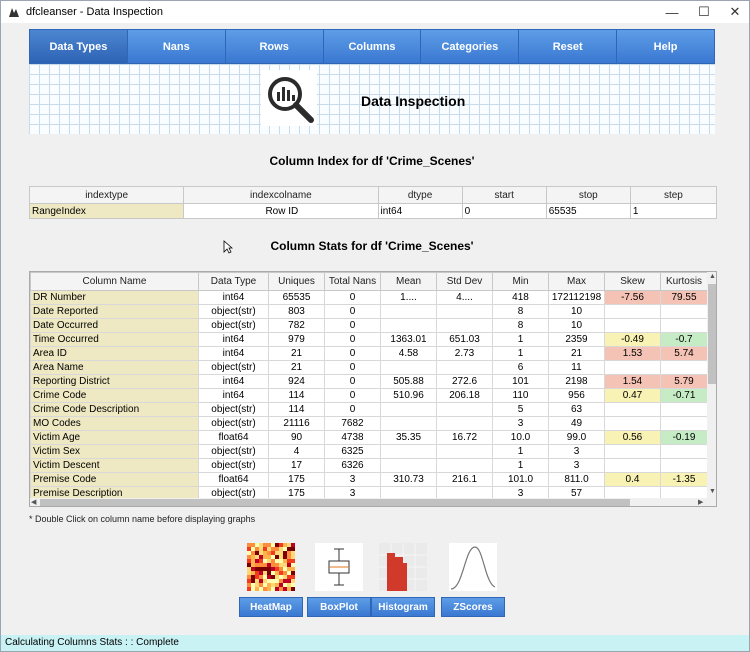 The width and height of the screenshot is (750, 652). Describe the element at coordinates (464, 353) in the screenshot. I see `stat-cell: 2.73` at that location.